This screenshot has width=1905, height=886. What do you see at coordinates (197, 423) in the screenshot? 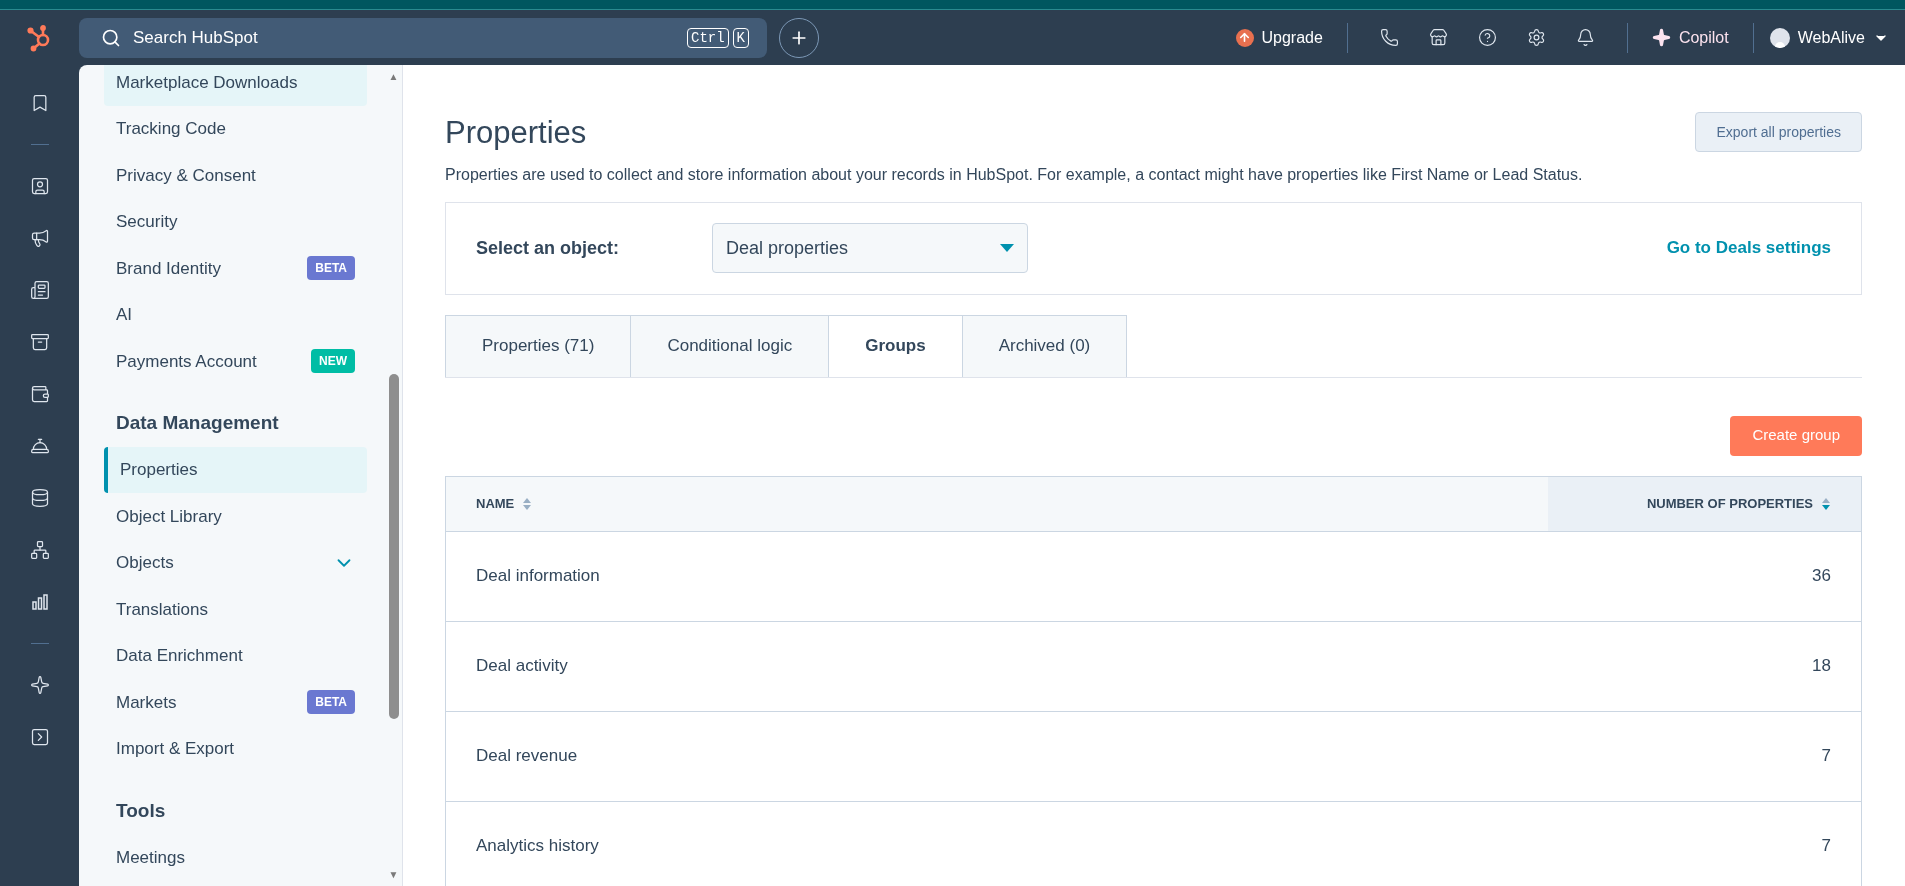
I see `section-heading: Data Management` at bounding box center [197, 423].